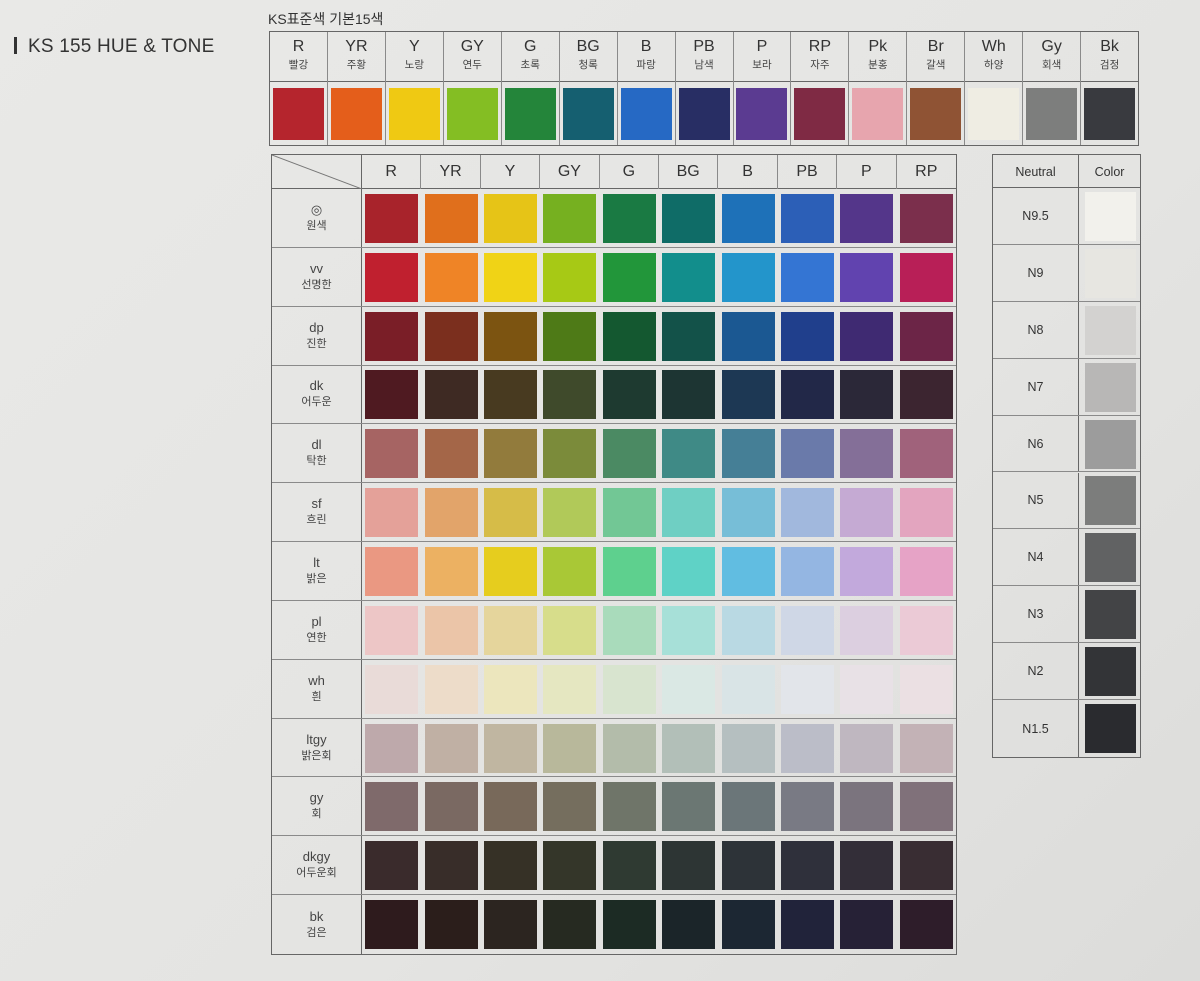  Describe the element at coordinates (414, 65) in the screenshot. I see `basic-color-name: 노랑` at that location.